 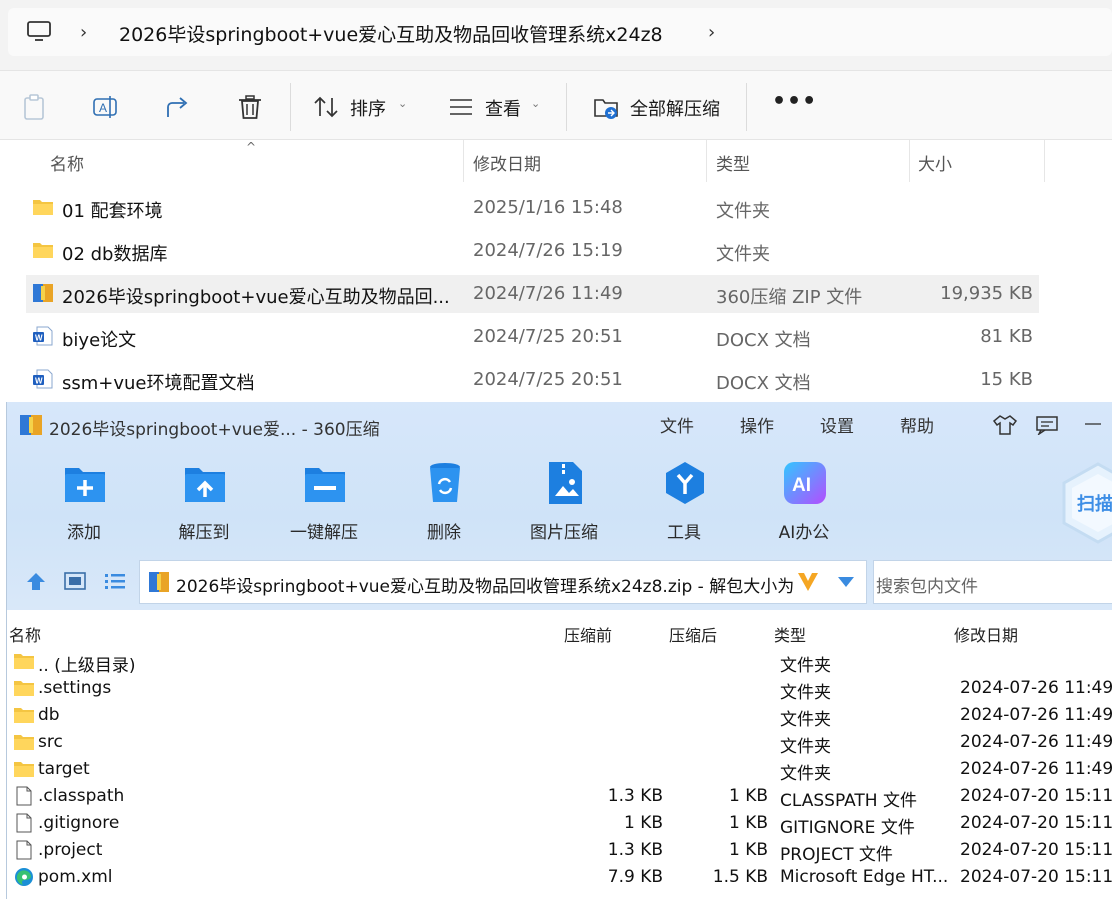 I want to click on menu-file: 文件, so click(x=677, y=424).